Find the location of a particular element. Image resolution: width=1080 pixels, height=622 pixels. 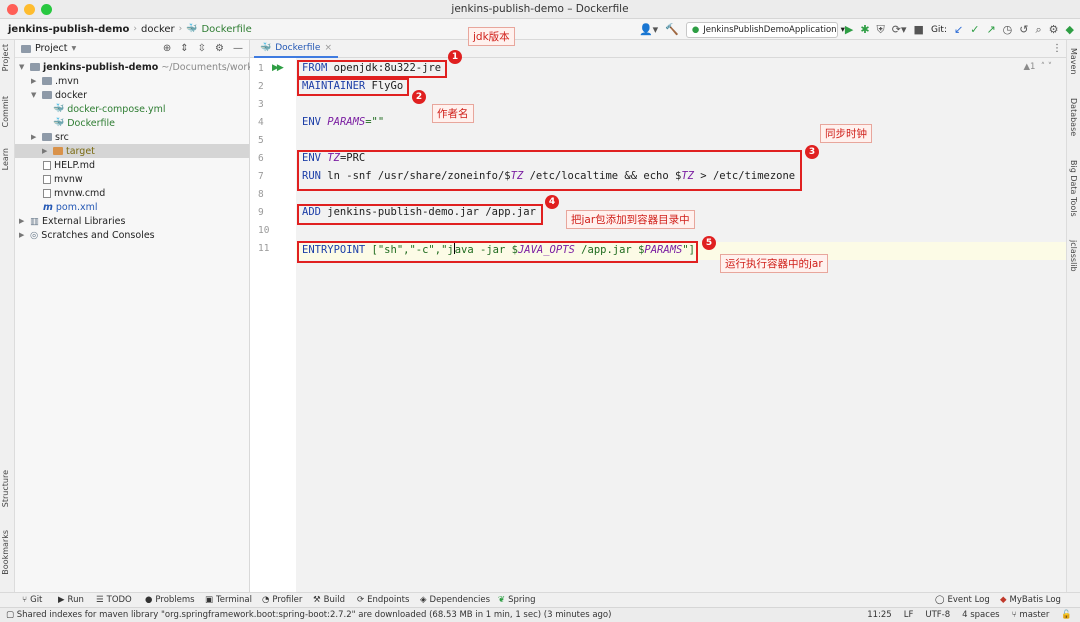

line-number: 1 is located at coordinates (261, 68).